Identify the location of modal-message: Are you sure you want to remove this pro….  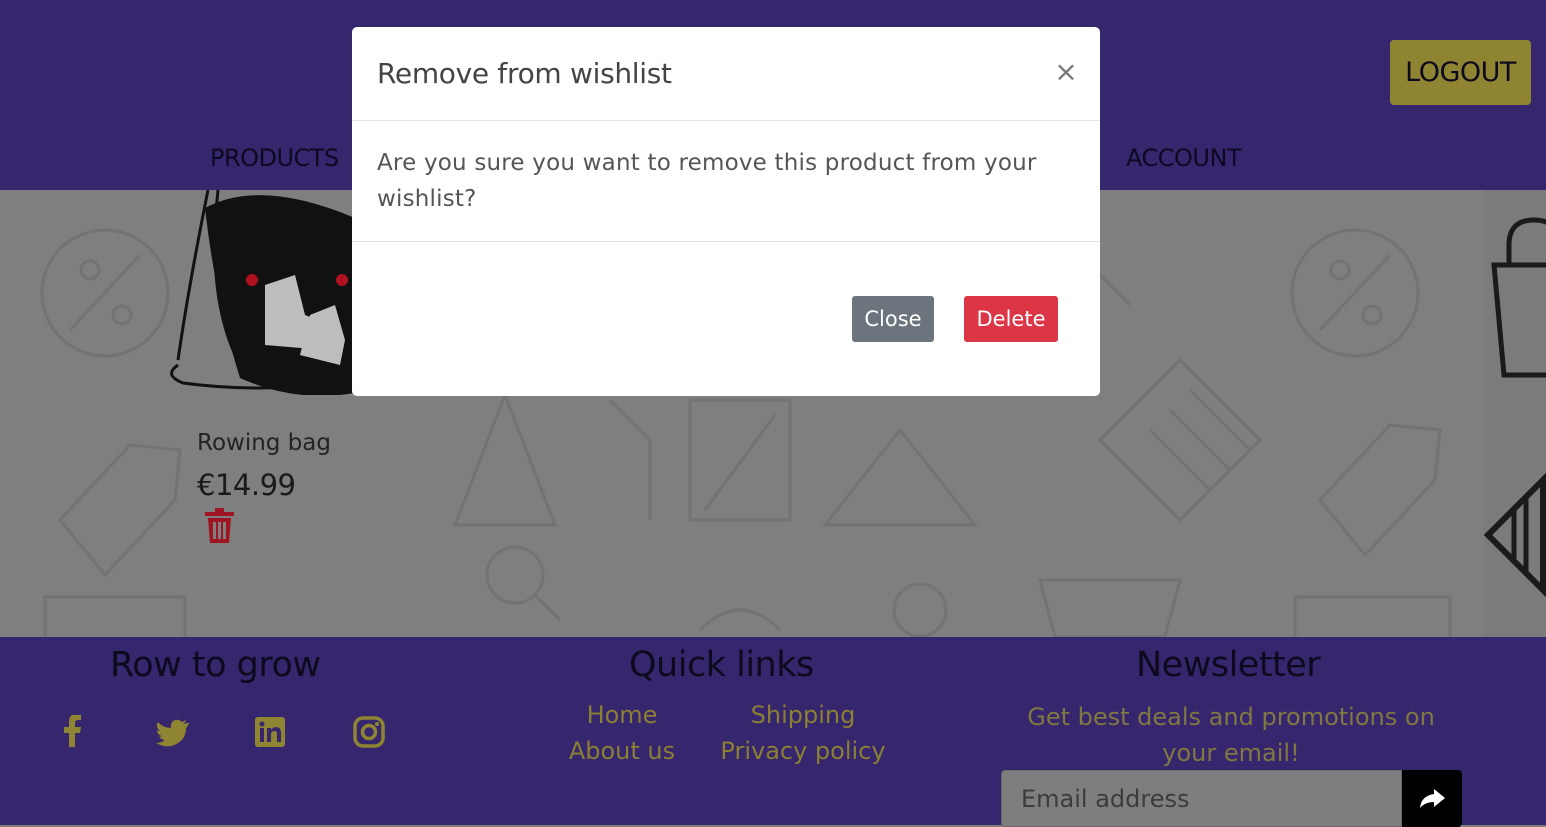
(707, 181).